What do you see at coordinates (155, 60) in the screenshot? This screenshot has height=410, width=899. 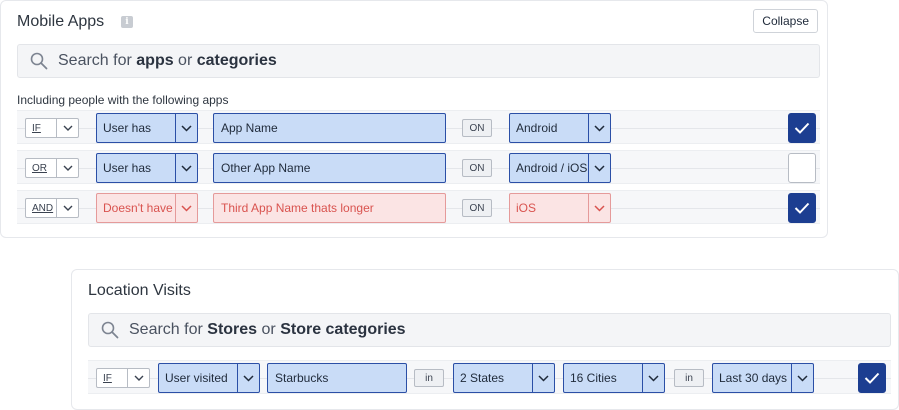 I see `search-term-apps: apps` at bounding box center [155, 60].